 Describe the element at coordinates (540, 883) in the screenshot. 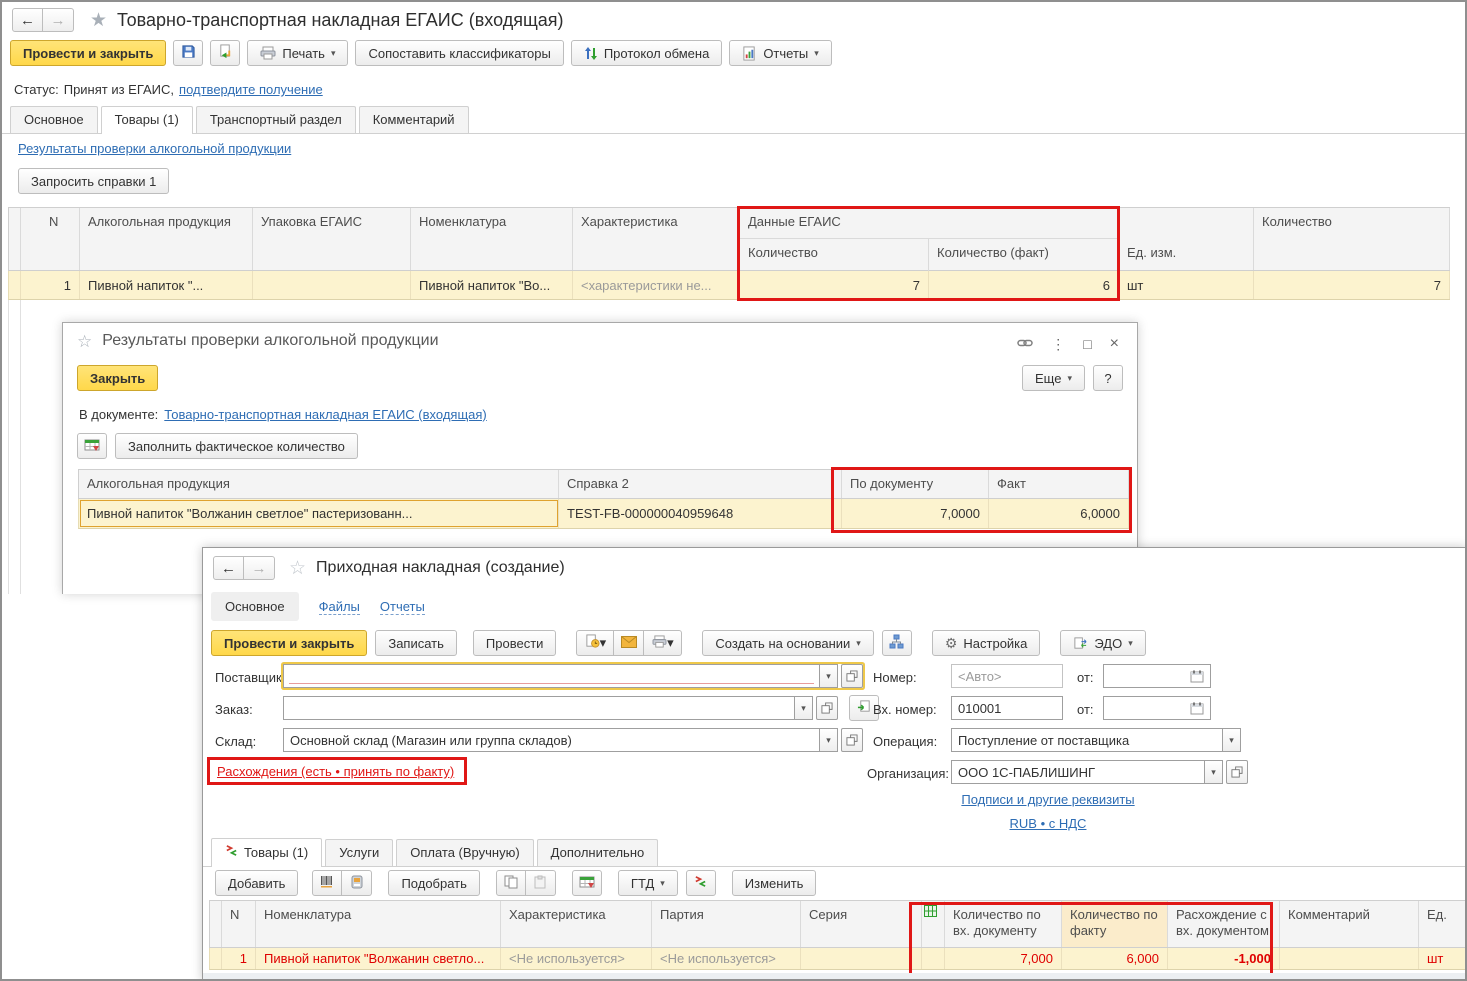

I see `paste-rows-button` at that location.